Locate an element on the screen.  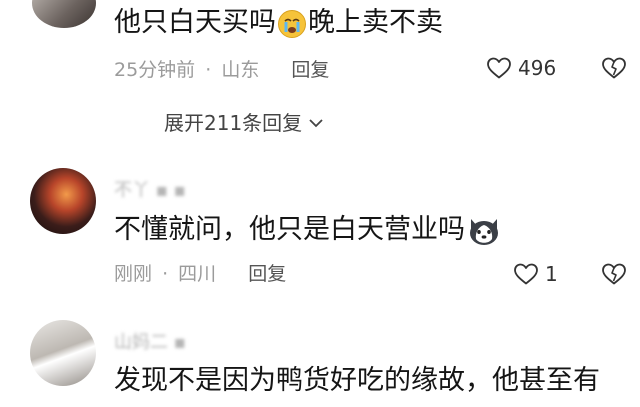
timestamp: 25分钟前 is located at coordinates (155, 70).